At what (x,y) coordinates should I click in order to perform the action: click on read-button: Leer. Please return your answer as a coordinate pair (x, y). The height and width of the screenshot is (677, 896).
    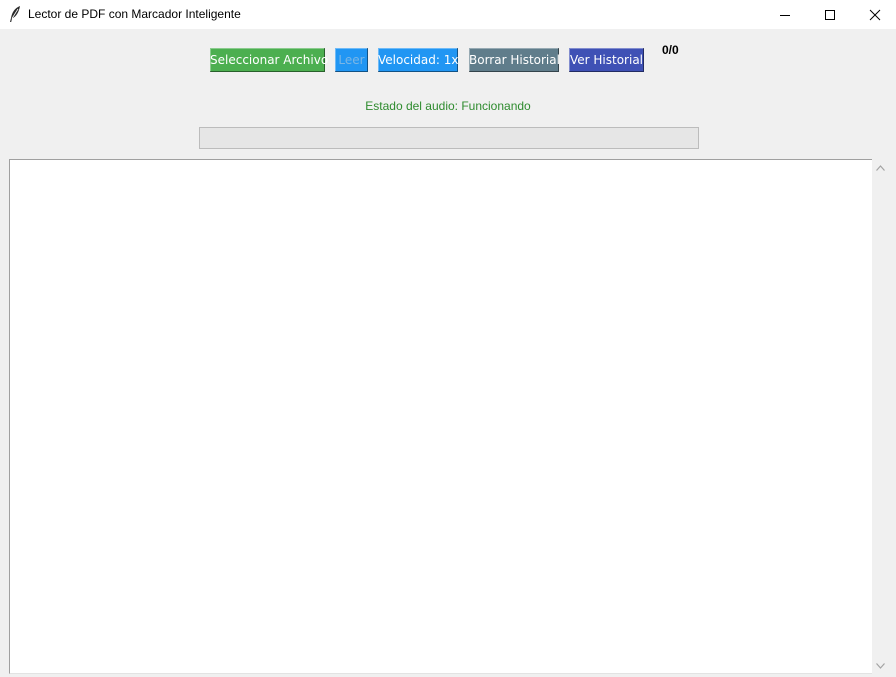
    Looking at the image, I should click on (351, 60).